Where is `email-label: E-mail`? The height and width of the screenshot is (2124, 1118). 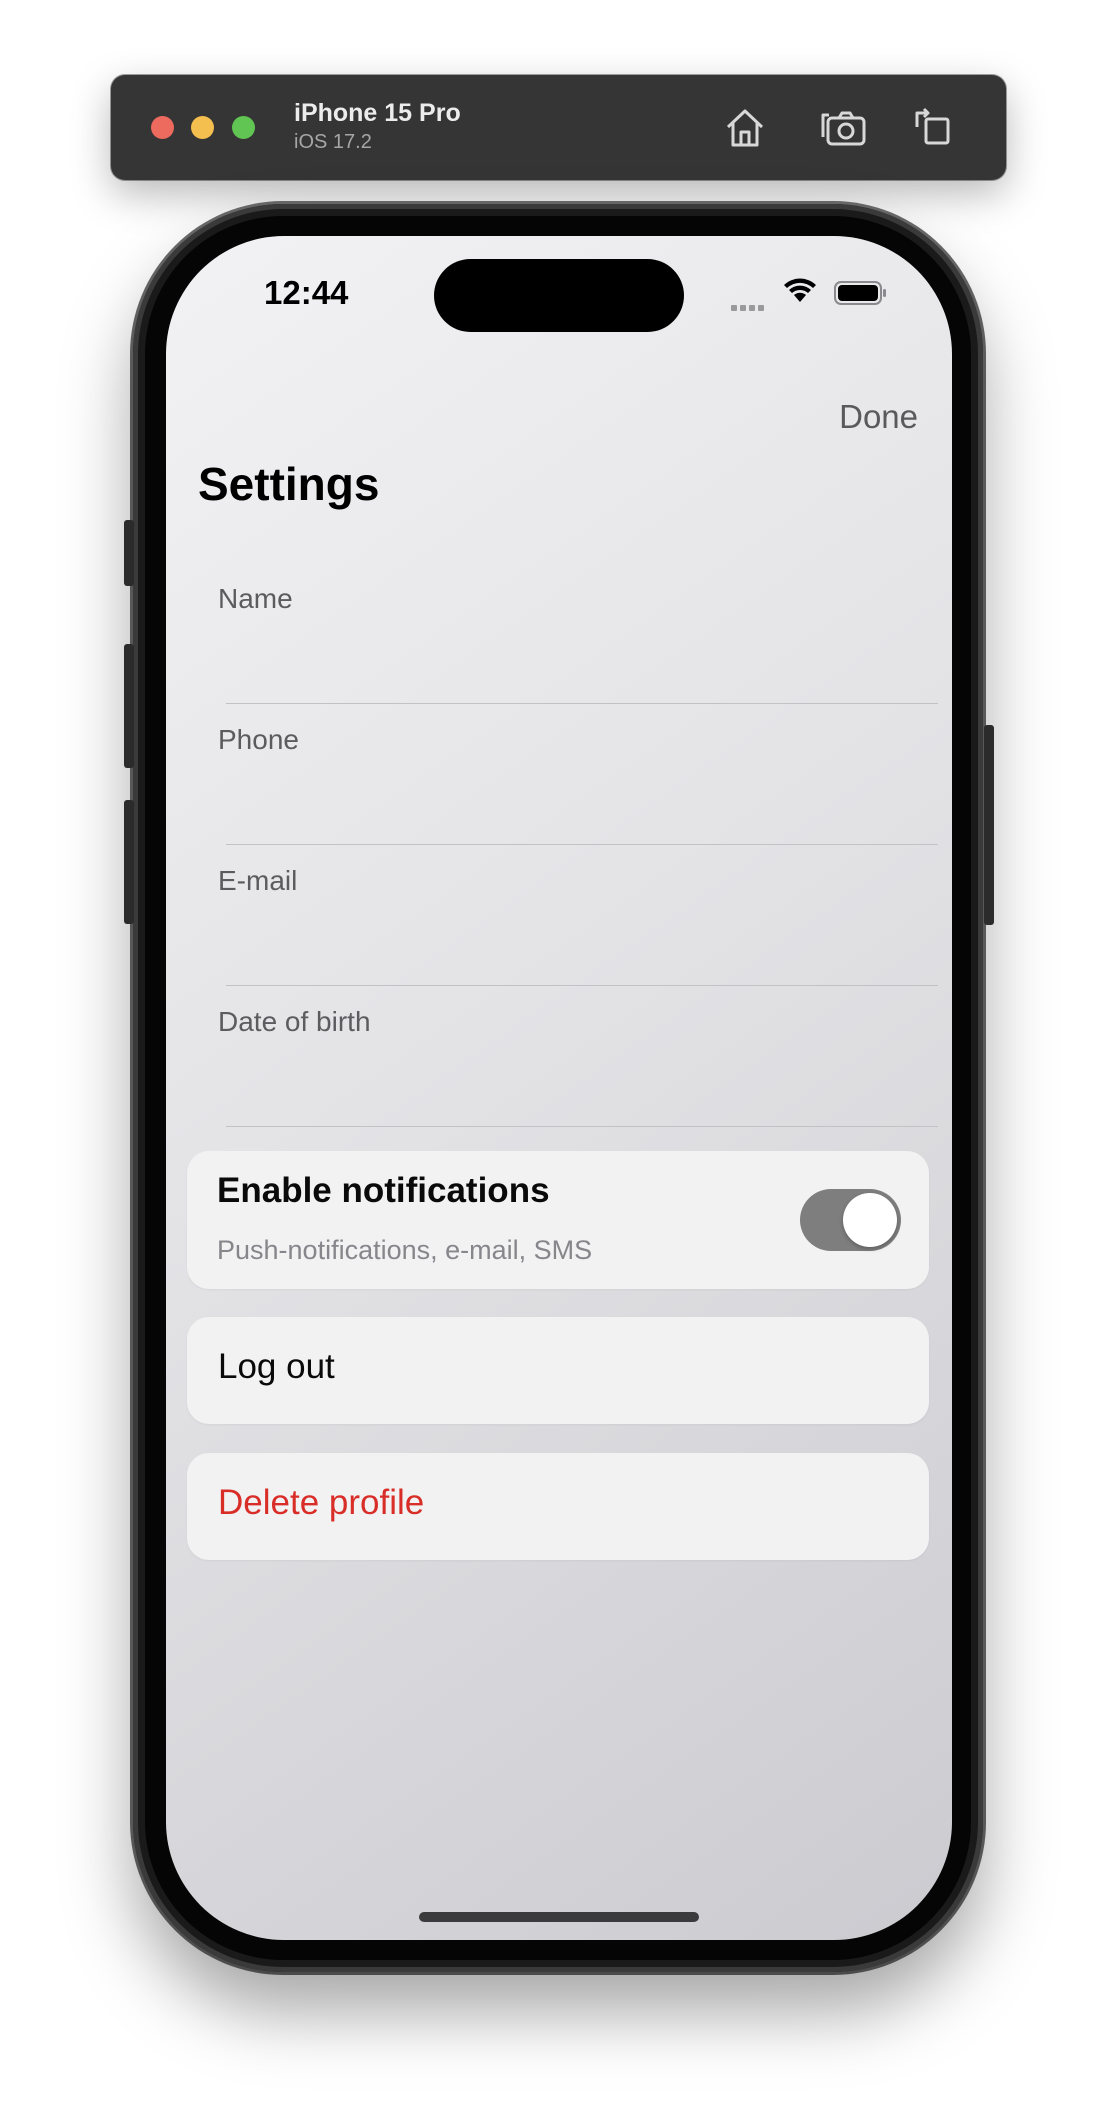
email-label: E-mail is located at coordinates (258, 880).